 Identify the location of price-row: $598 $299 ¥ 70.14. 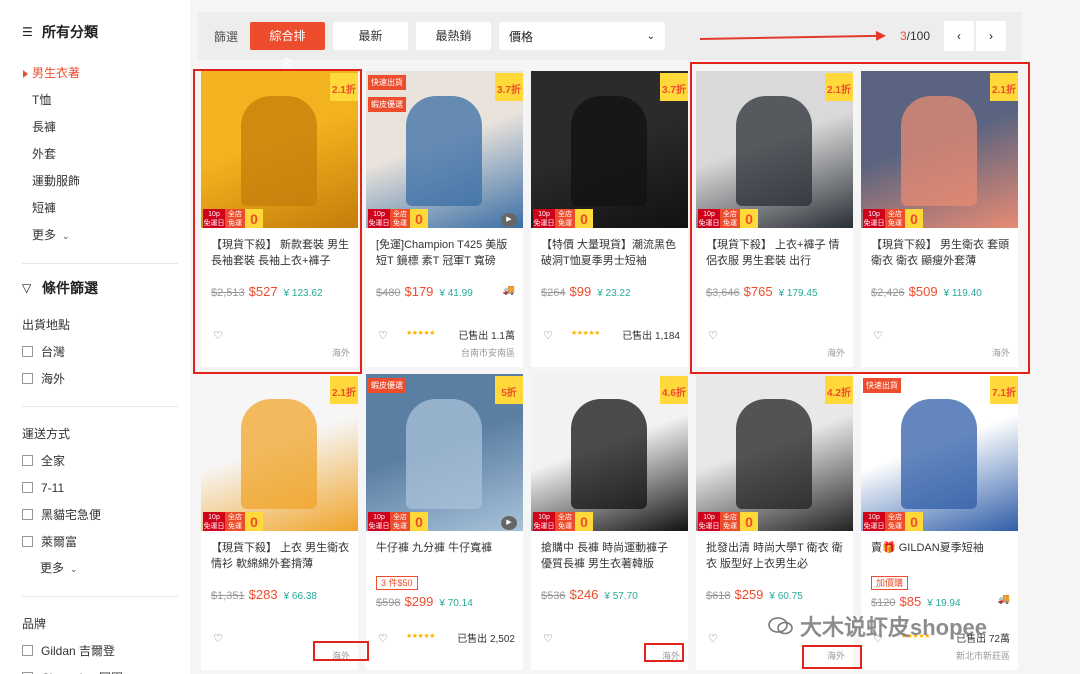
(424, 601).